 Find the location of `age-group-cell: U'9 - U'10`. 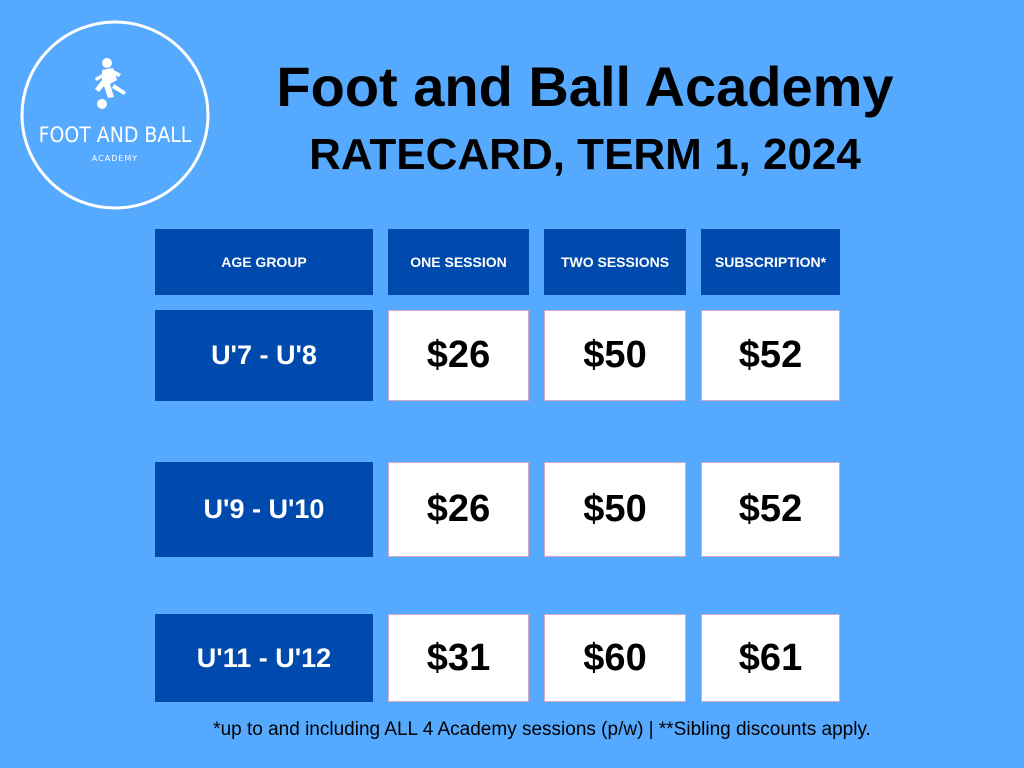

age-group-cell: U'9 - U'10 is located at coordinates (264, 509).